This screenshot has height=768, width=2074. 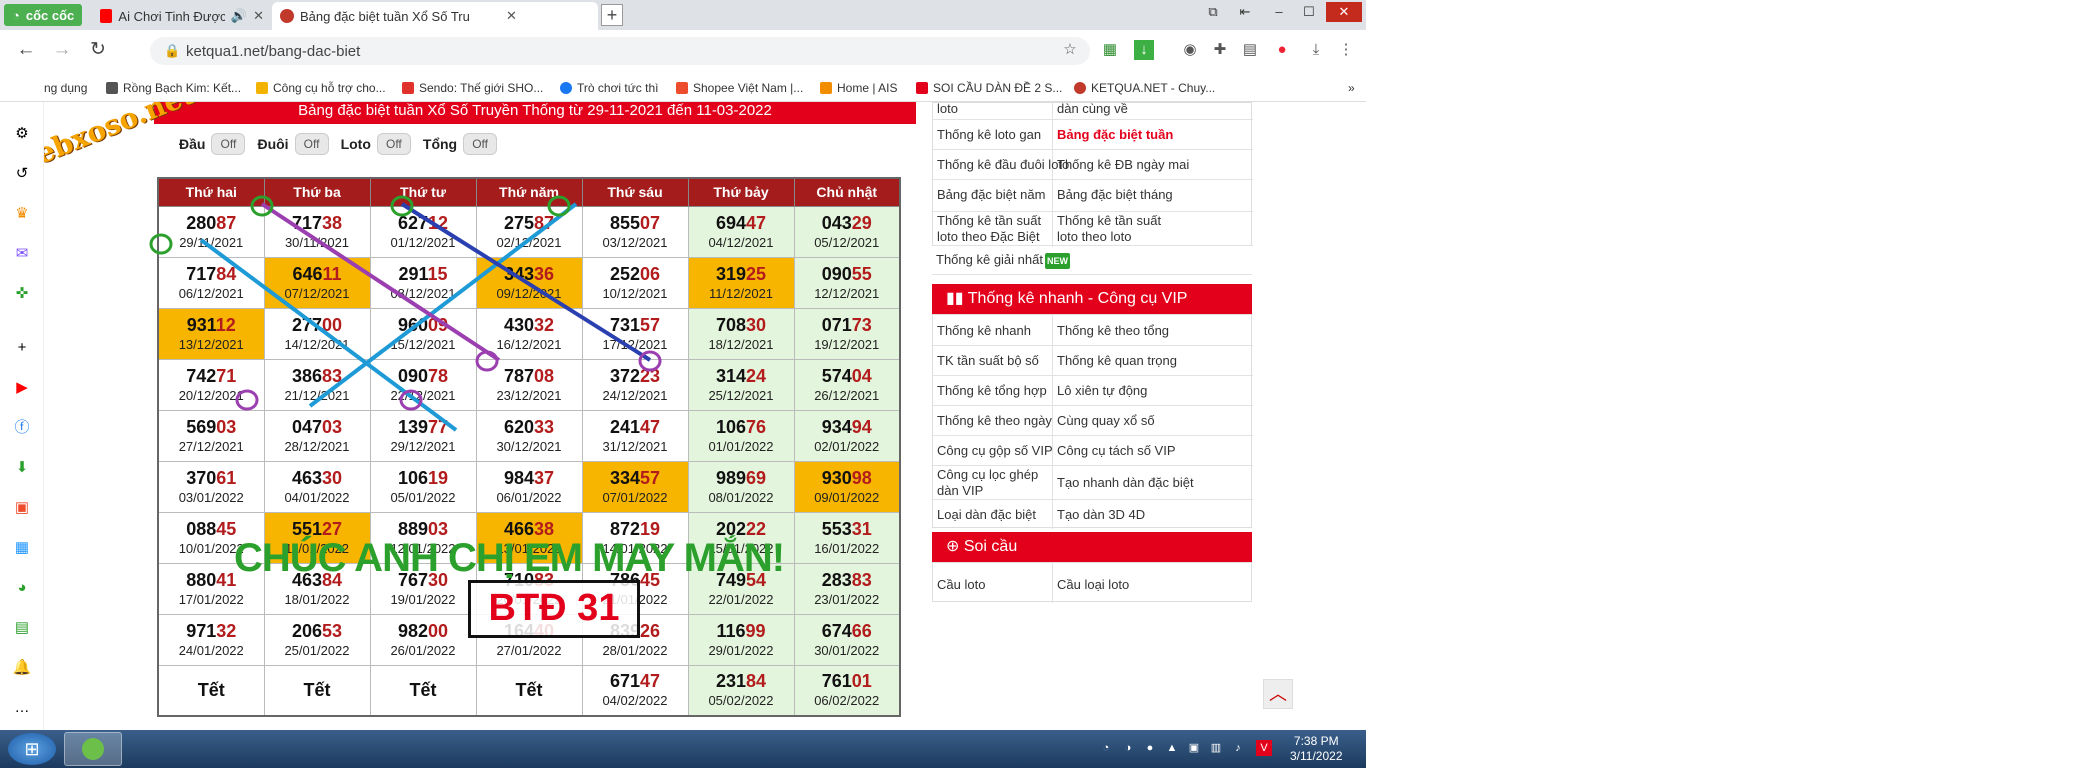 I want to click on link-tk-tan-suat-bo-so: TK tần suất bộ số, so click(x=988, y=361).